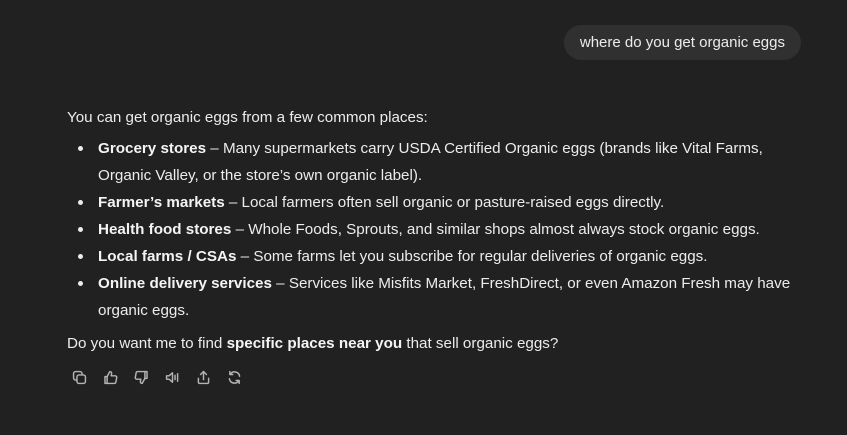 The height and width of the screenshot is (435, 847). I want to click on list-item-title: Local farms / CSAs, so click(167, 256).